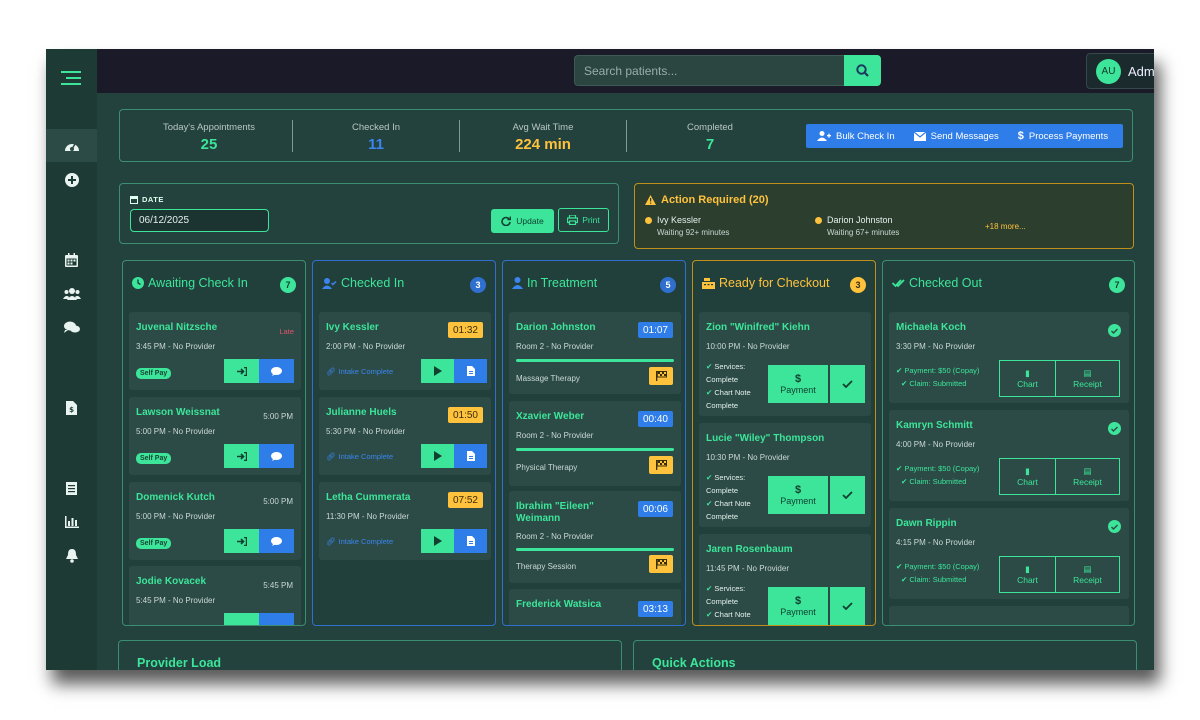 This screenshot has height=720, width=1200. I want to click on menu-toggle-icon, so click(71, 77).